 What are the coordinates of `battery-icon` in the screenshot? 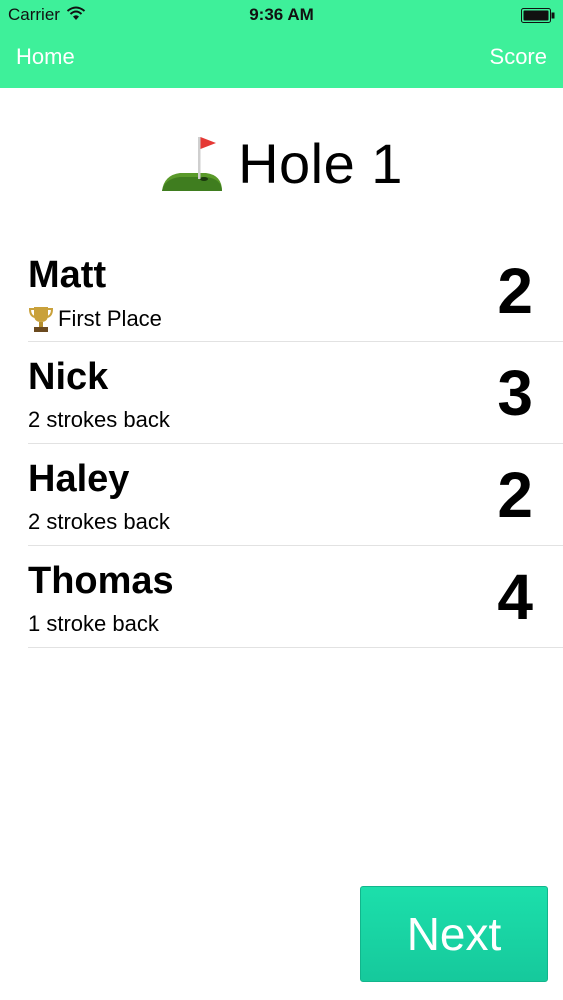 It's located at (538, 15).